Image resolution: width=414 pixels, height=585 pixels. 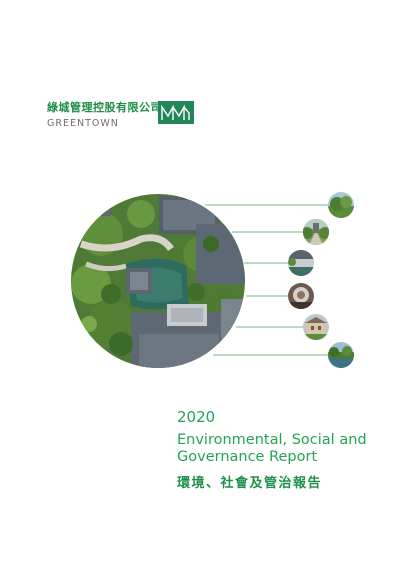 What do you see at coordinates (316, 327) in the screenshot?
I see `thumbnail-villa-building` at bounding box center [316, 327].